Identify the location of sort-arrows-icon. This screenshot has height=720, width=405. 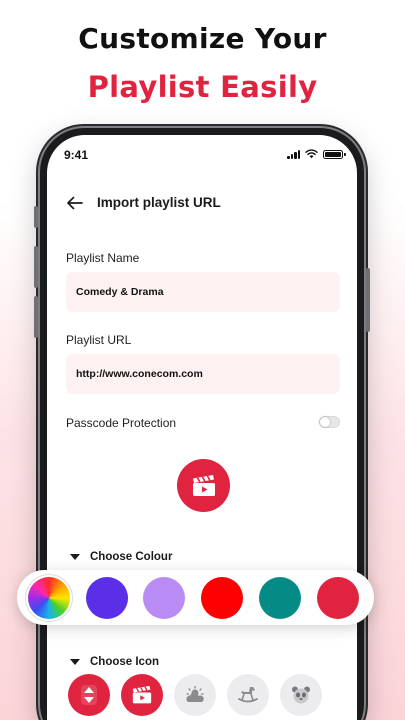
(89, 695).